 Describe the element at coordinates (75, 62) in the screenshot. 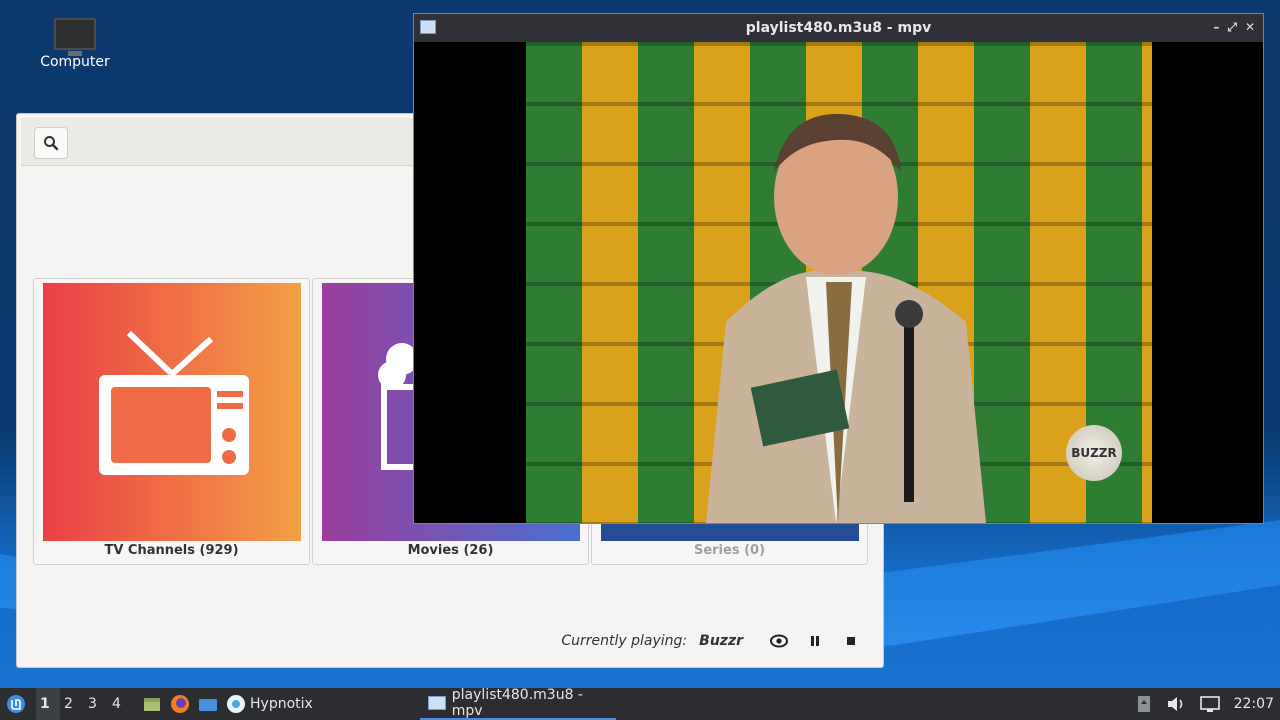

I see `desktop-icon-label: Computer` at that location.